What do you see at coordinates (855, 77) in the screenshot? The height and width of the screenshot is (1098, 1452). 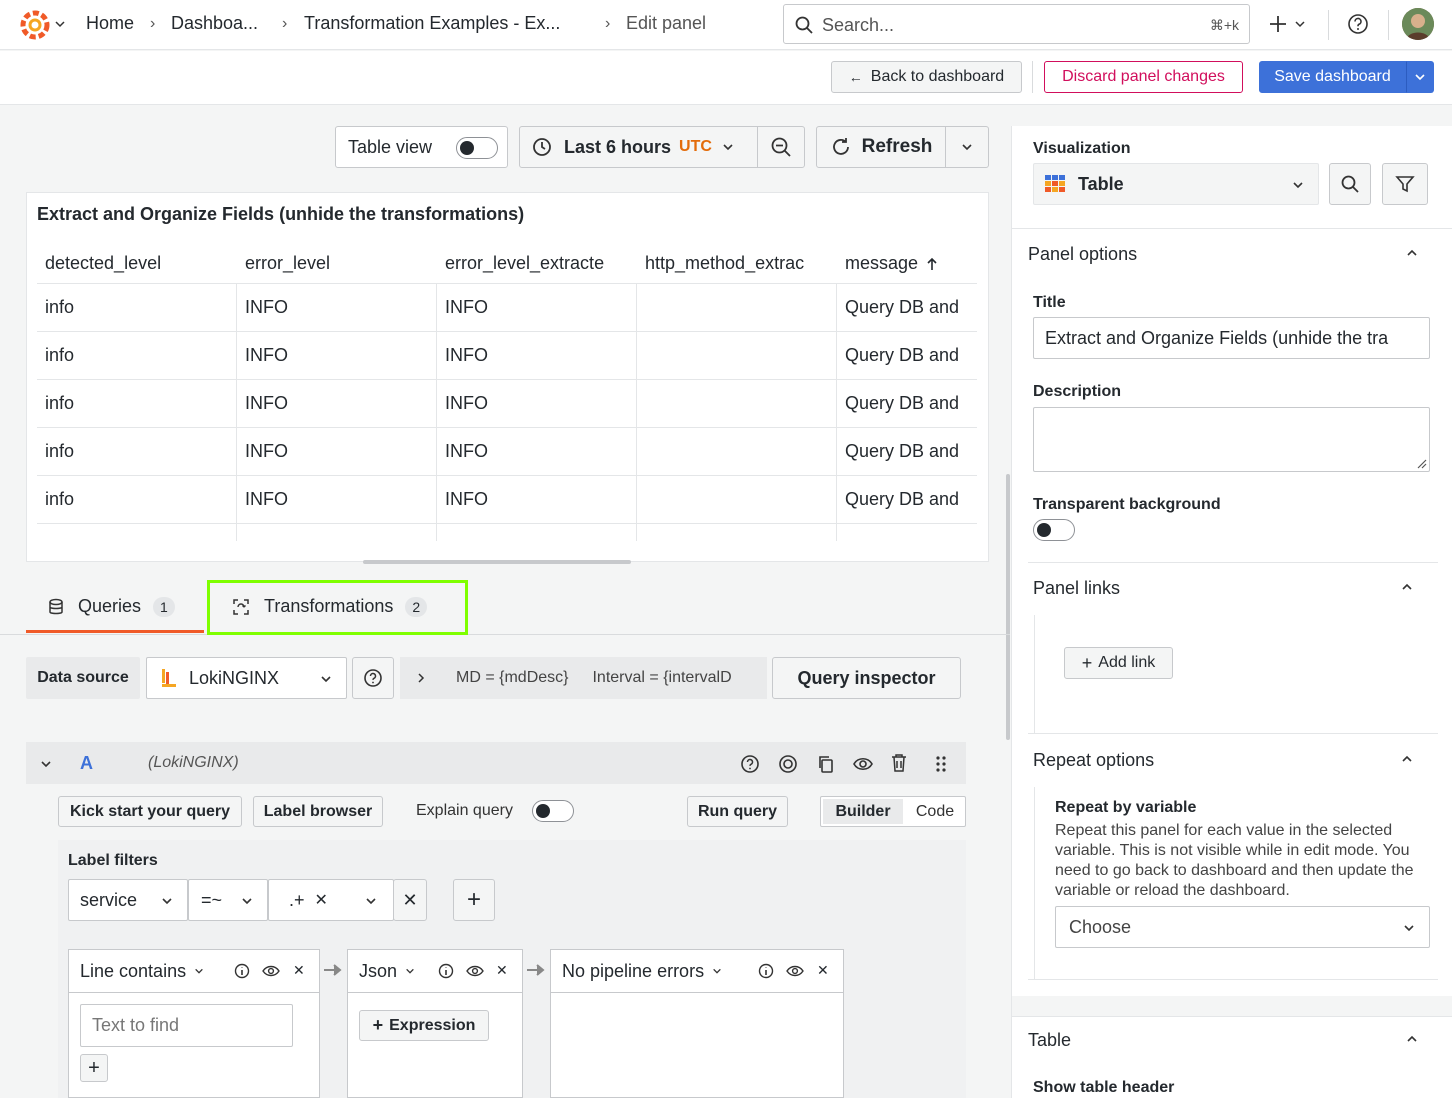 I see `arrow-left-icon: ←` at bounding box center [855, 77].